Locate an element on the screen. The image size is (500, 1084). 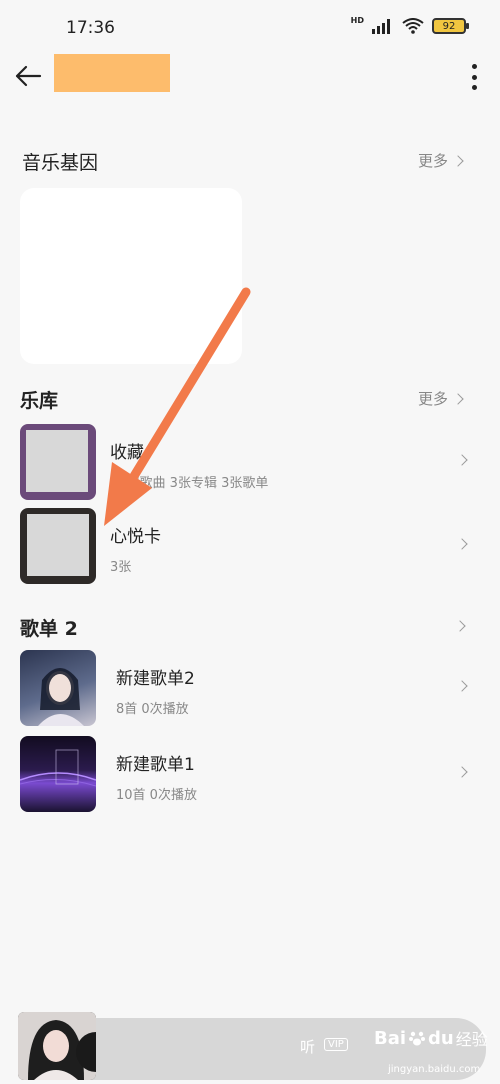
list-item-title: 心悦卡 is located at coordinates (135, 537).